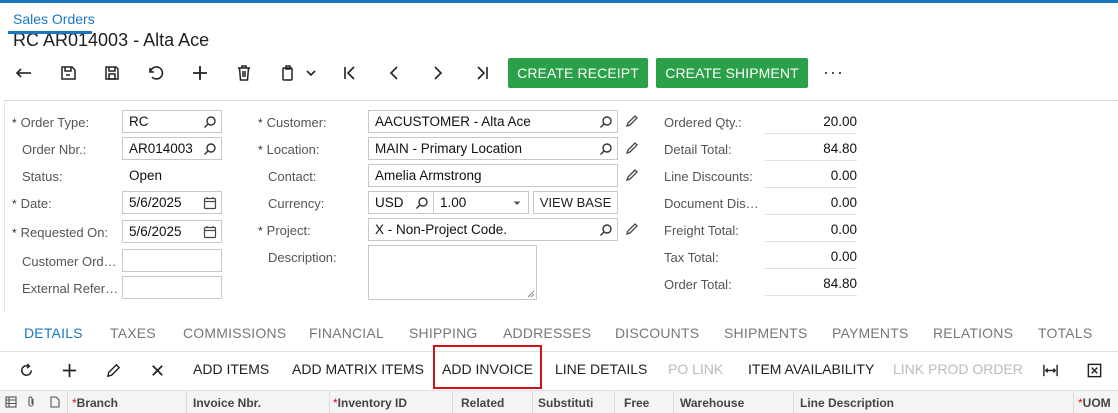  What do you see at coordinates (51, 122) in the screenshot?
I see `order-type-label: * Order Type:` at bounding box center [51, 122].